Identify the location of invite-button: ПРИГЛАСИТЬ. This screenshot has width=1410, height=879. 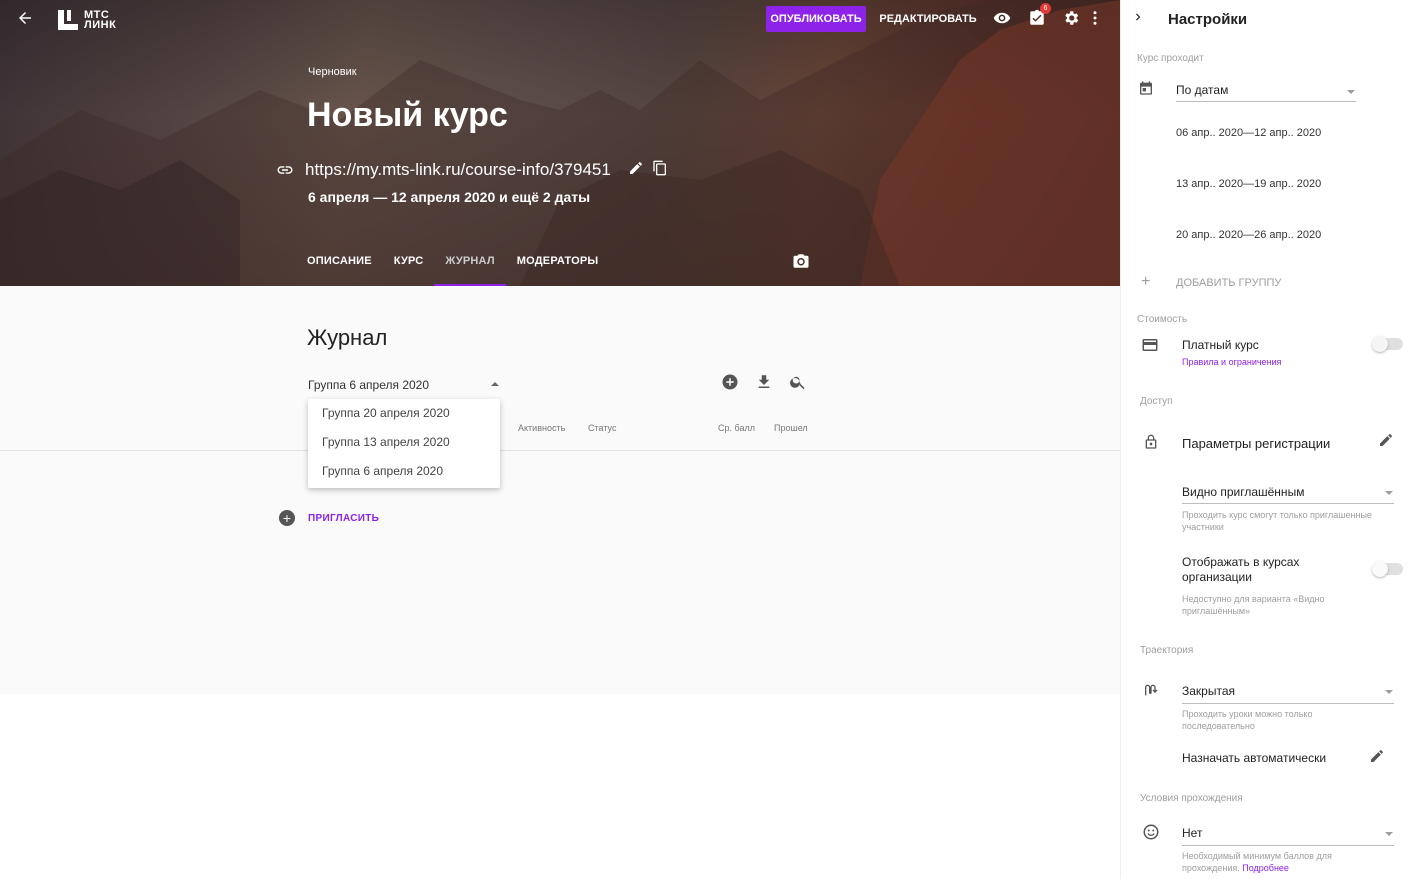
(343, 518).